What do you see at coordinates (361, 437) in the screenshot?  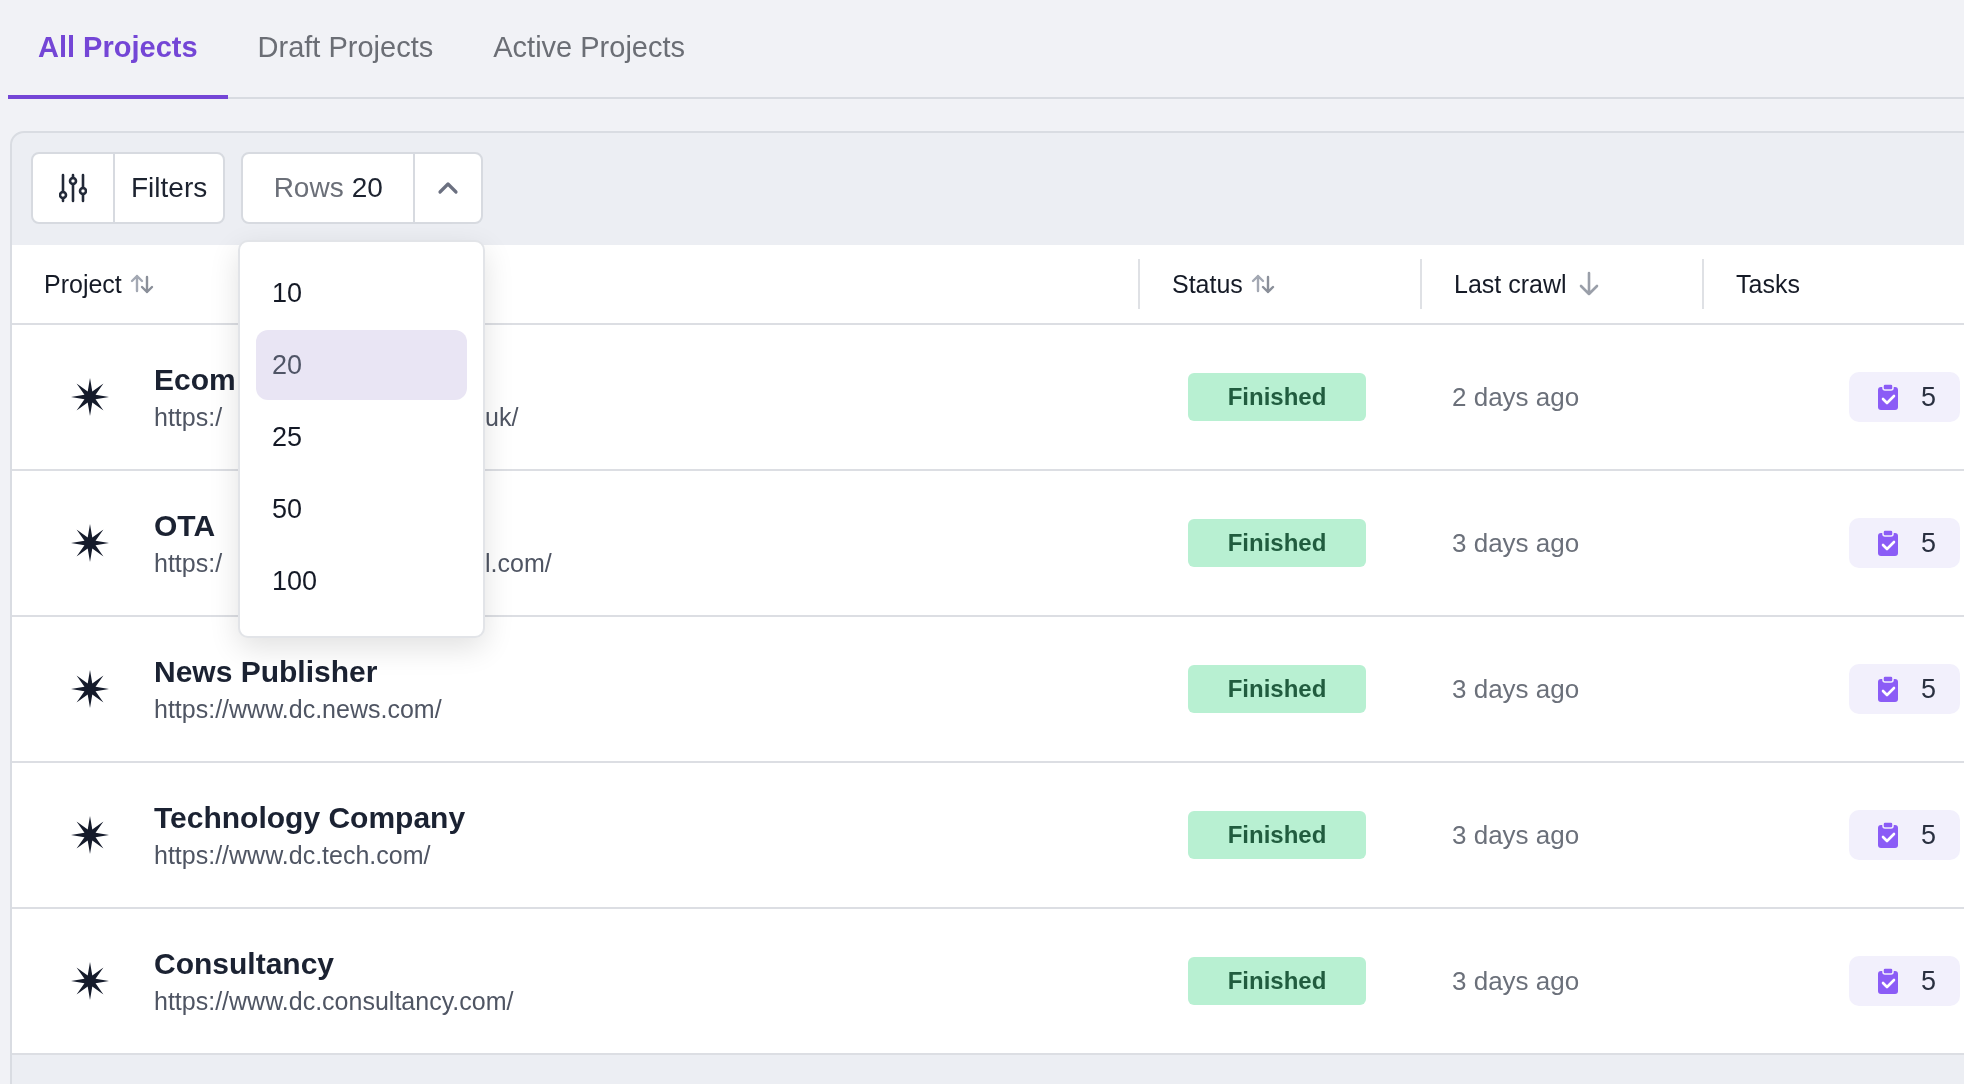 I see `rows-option: 25` at bounding box center [361, 437].